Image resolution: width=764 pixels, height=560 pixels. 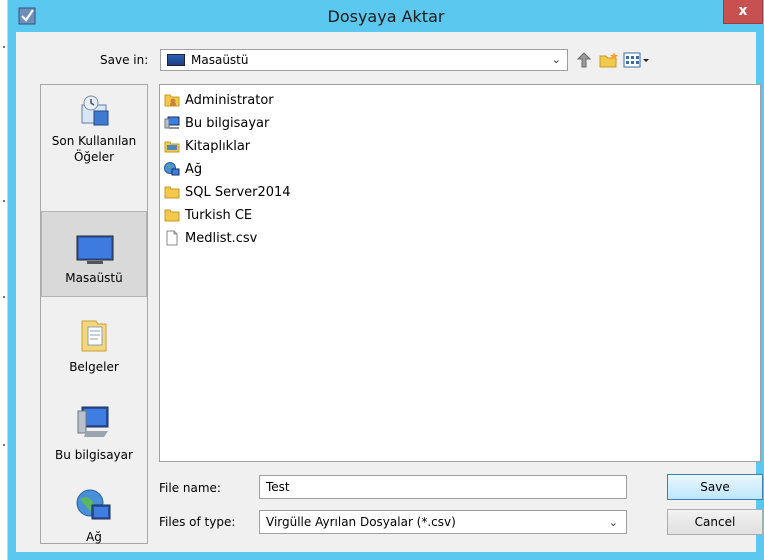 What do you see at coordinates (278, 487) in the screenshot?
I see `file-name-value: Test` at bounding box center [278, 487].